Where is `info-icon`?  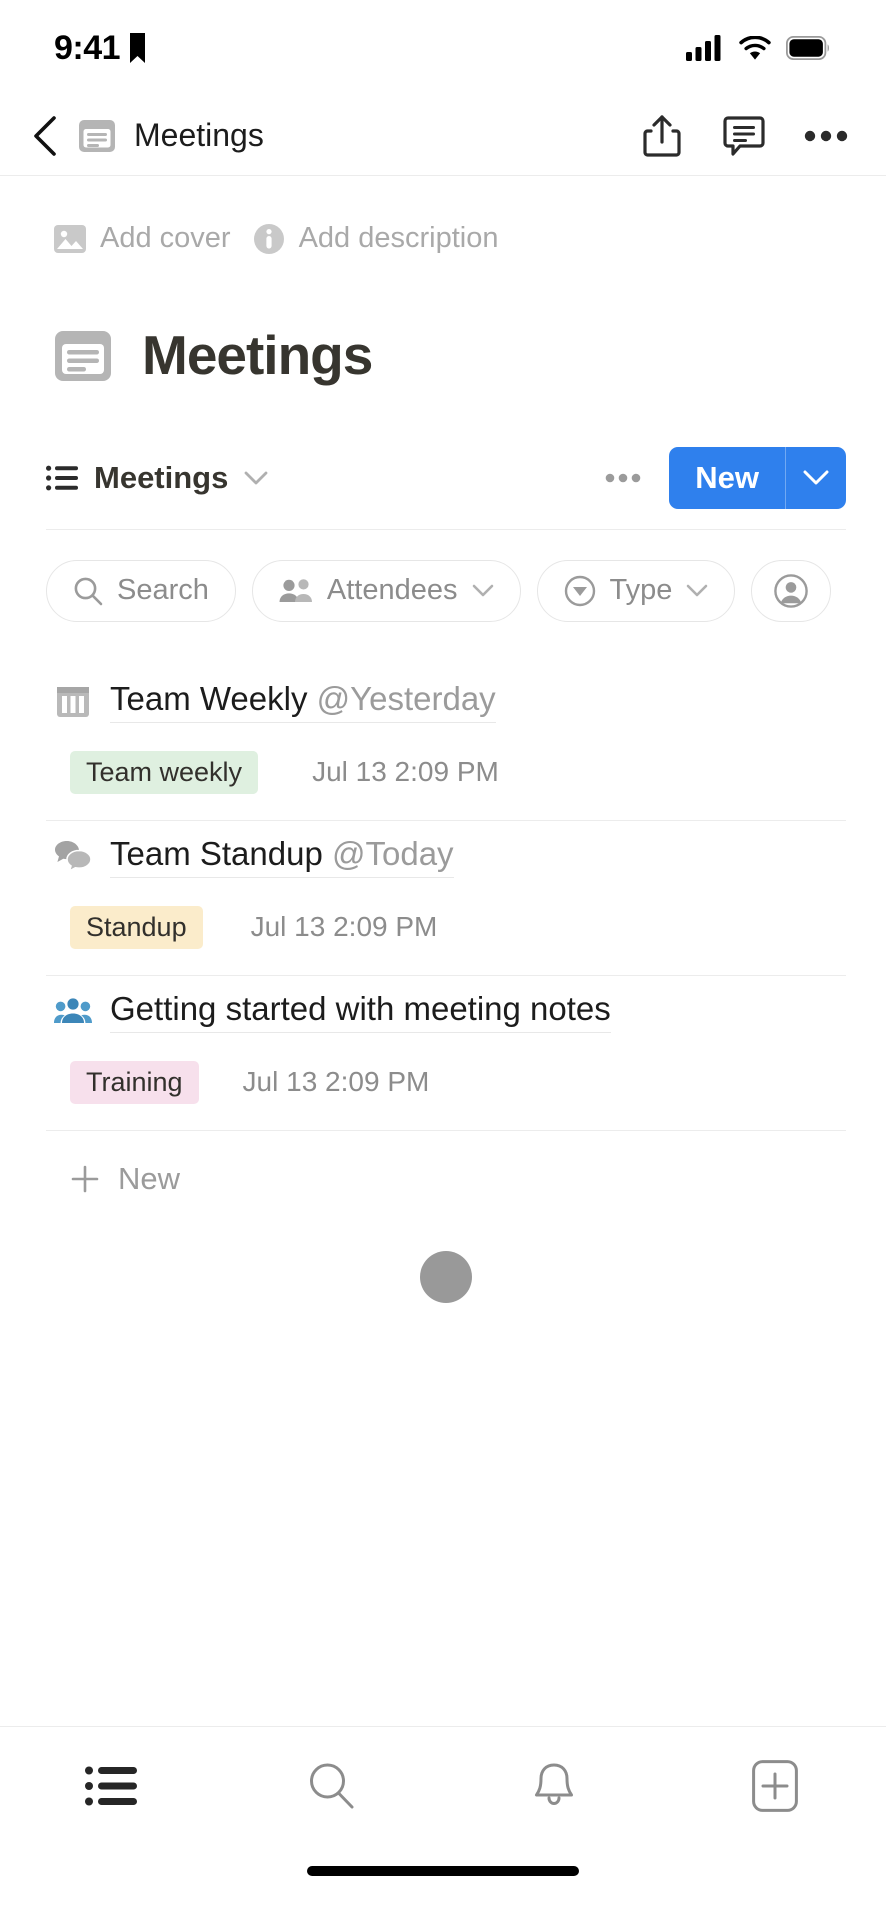 info-icon is located at coordinates (268, 238).